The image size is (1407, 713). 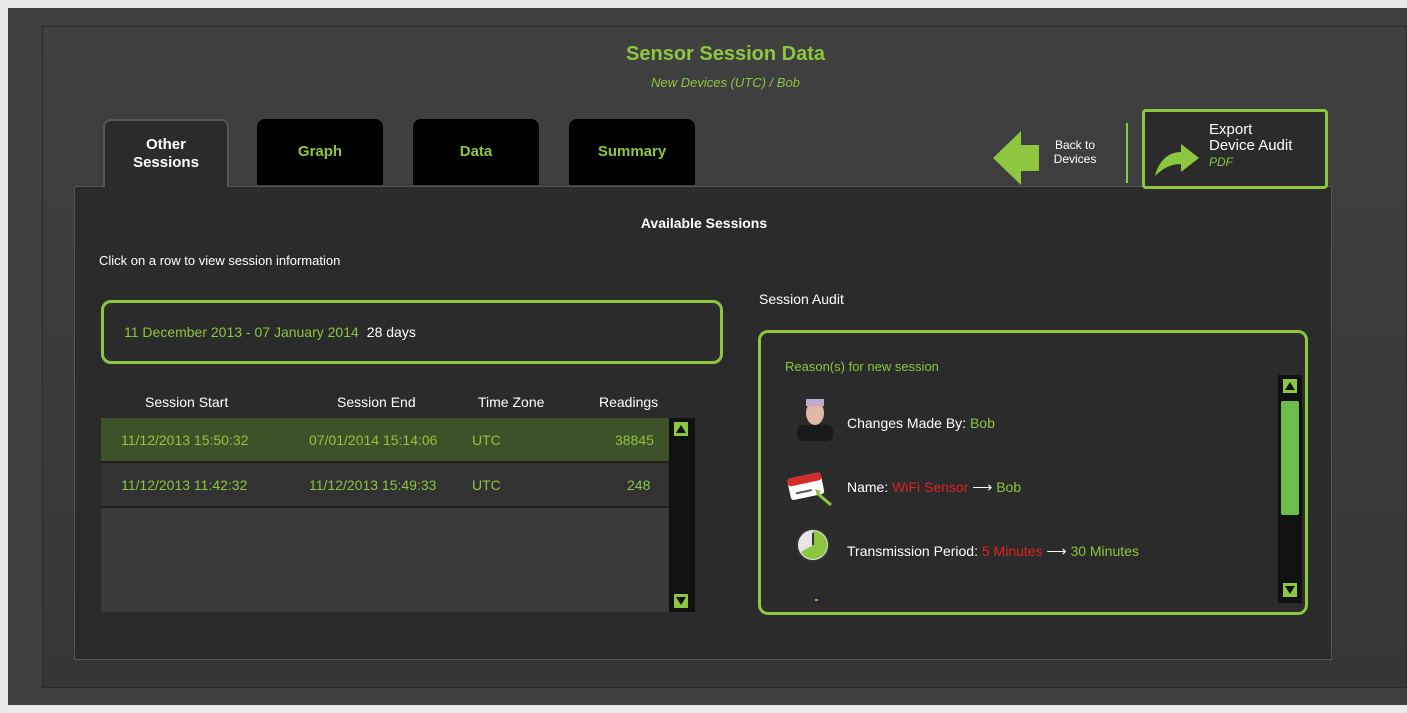 I want to click on tab-graph: Graph, so click(x=320, y=152).